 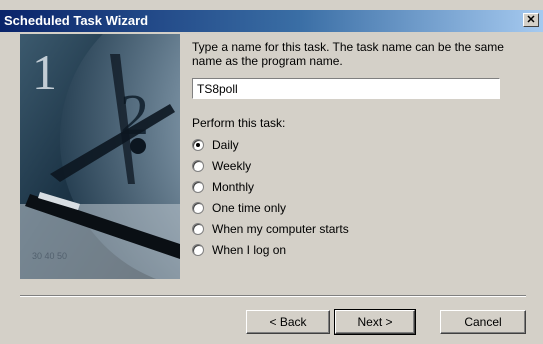 I want to click on close-button: ✕, so click(x=531, y=20).